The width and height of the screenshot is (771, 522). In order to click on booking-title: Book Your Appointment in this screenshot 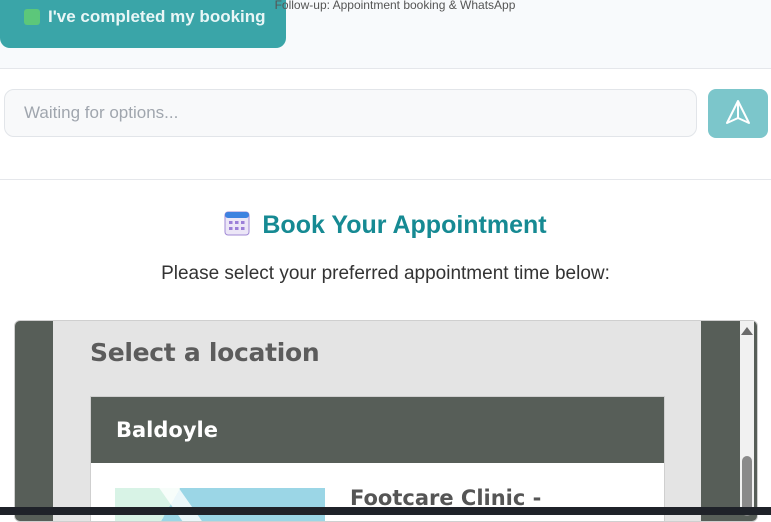, I will do `click(385, 225)`.